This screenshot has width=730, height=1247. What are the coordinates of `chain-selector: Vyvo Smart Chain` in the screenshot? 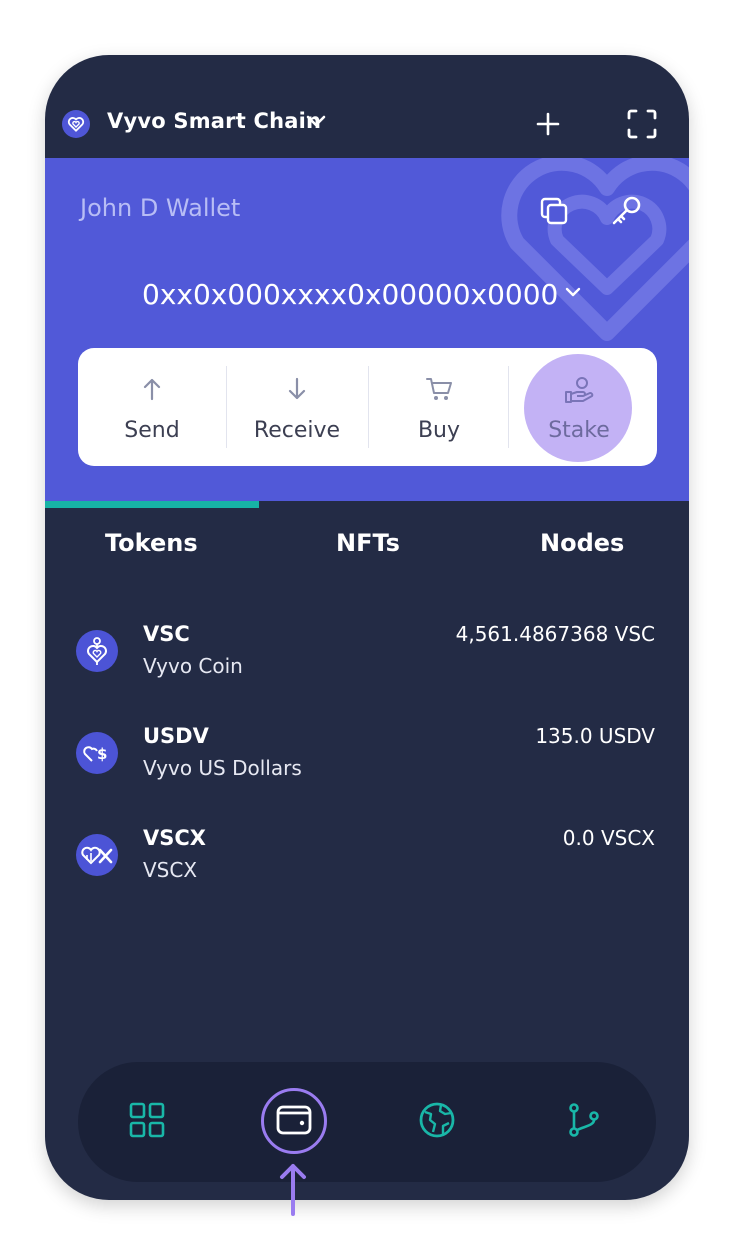 It's located at (214, 121).